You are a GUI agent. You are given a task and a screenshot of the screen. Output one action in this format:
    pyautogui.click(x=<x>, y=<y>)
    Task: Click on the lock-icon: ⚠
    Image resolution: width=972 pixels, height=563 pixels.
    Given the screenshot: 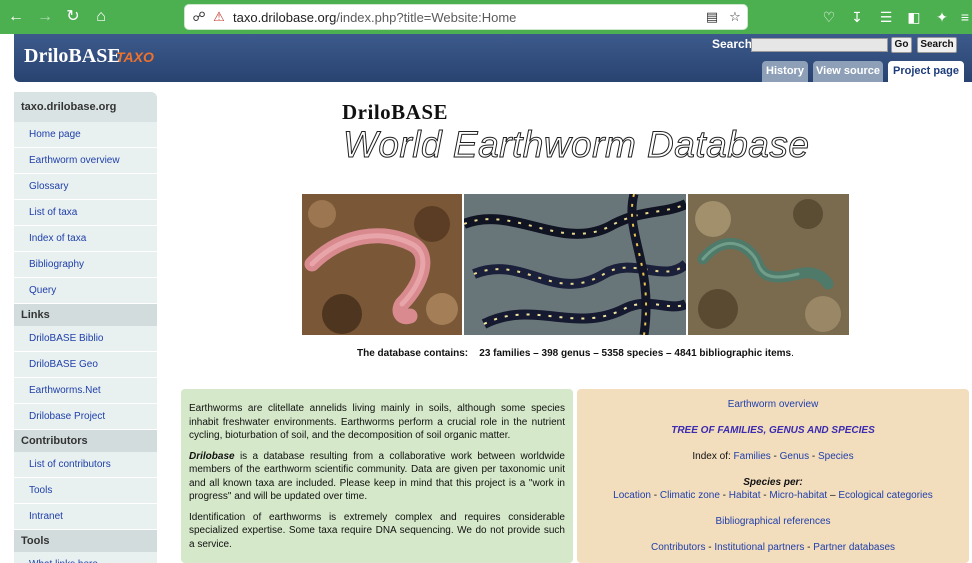 What is the action you would take?
    pyautogui.click(x=219, y=17)
    